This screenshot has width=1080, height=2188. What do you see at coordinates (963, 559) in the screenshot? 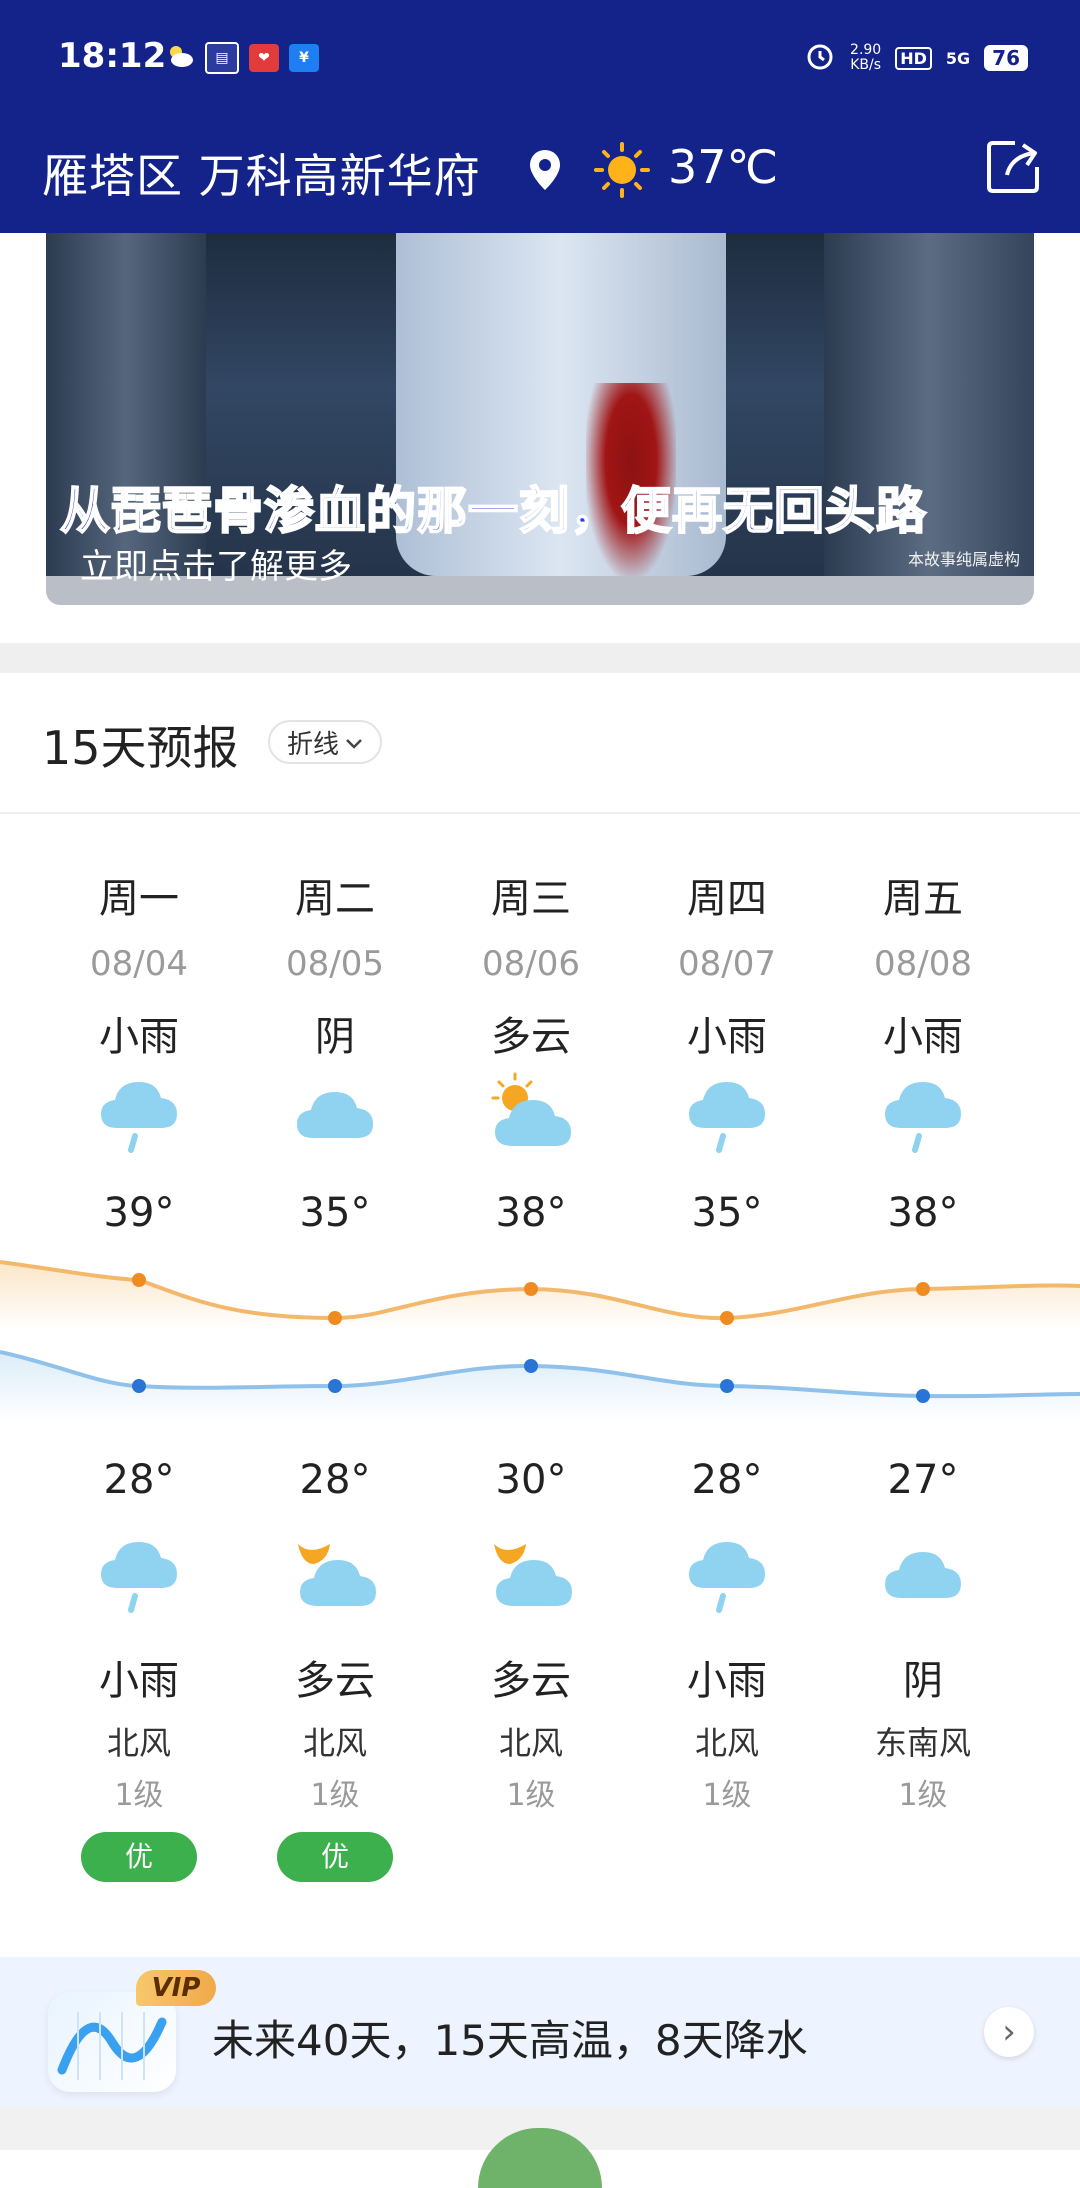
I see `banner-disclaimer: 本故事纯属虚构` at bounding box center [963, 559].